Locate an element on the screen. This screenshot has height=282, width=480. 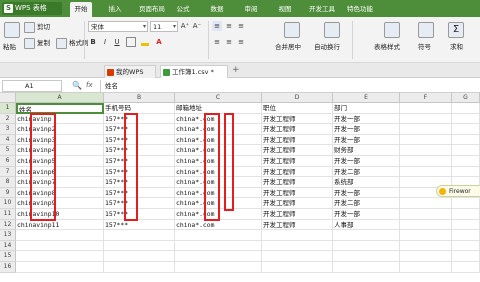
table-cell: 职位 is located at coordinates (297, 108).